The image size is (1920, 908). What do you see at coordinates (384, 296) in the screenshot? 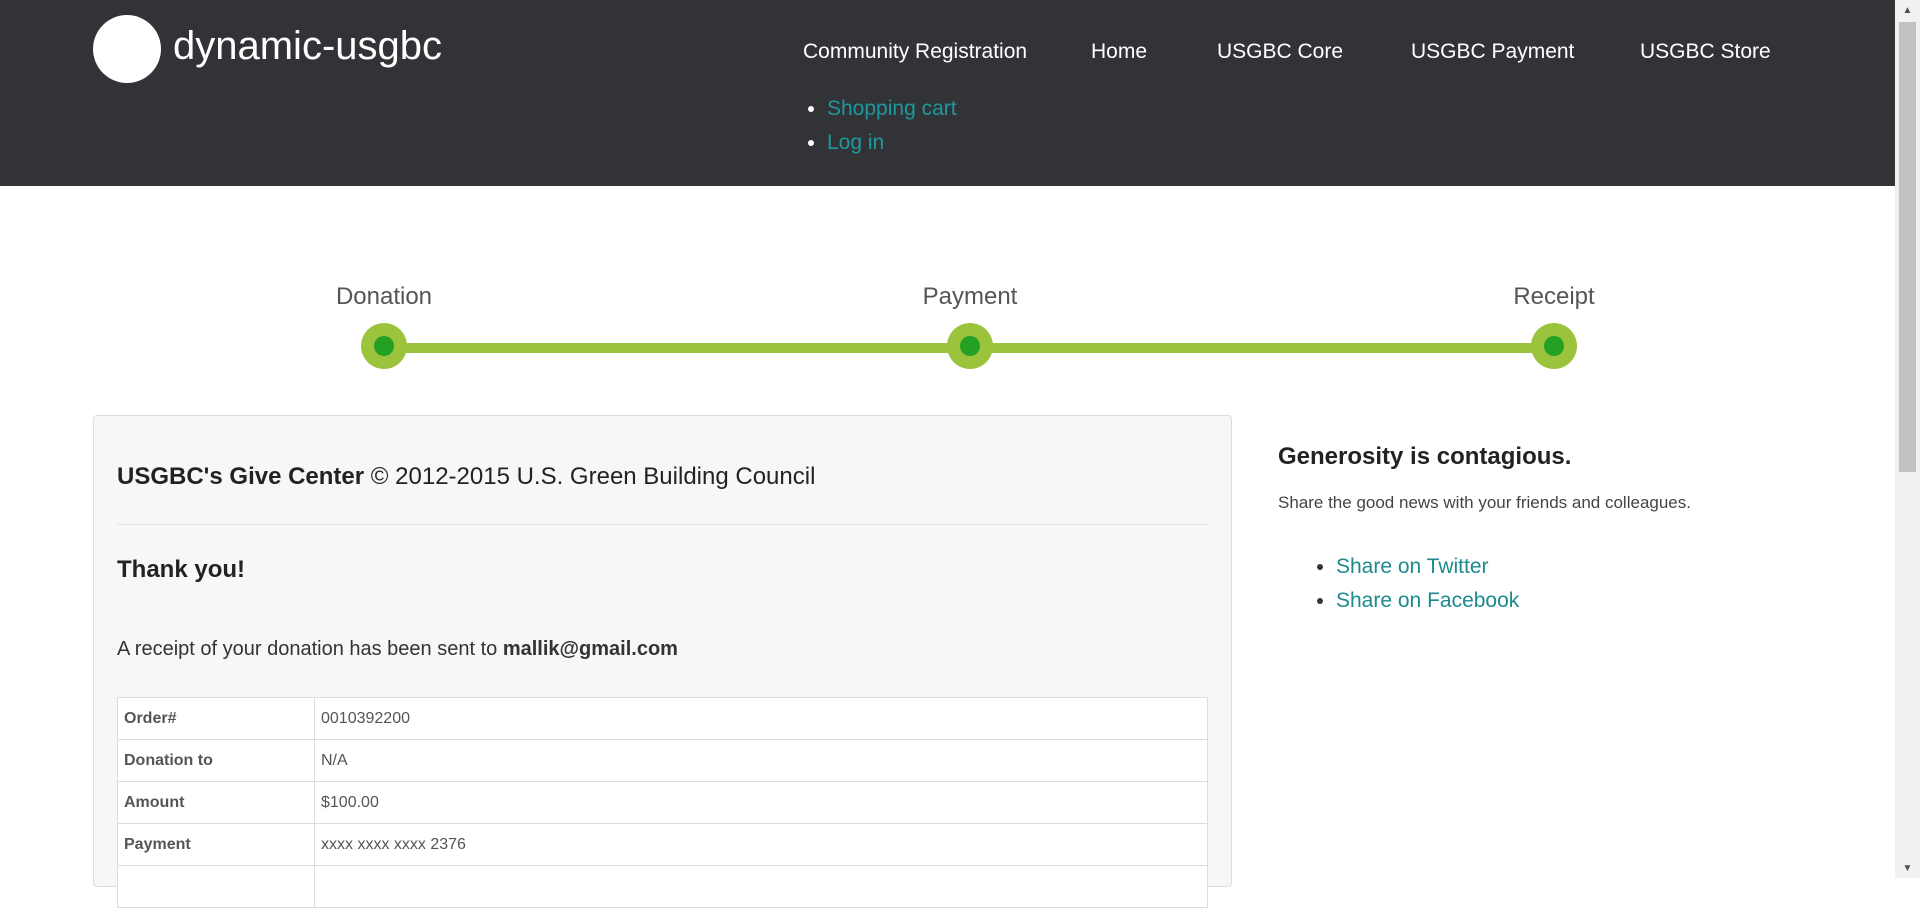
I see `step-label-donation: Donation` at bounding box center [384, 296].